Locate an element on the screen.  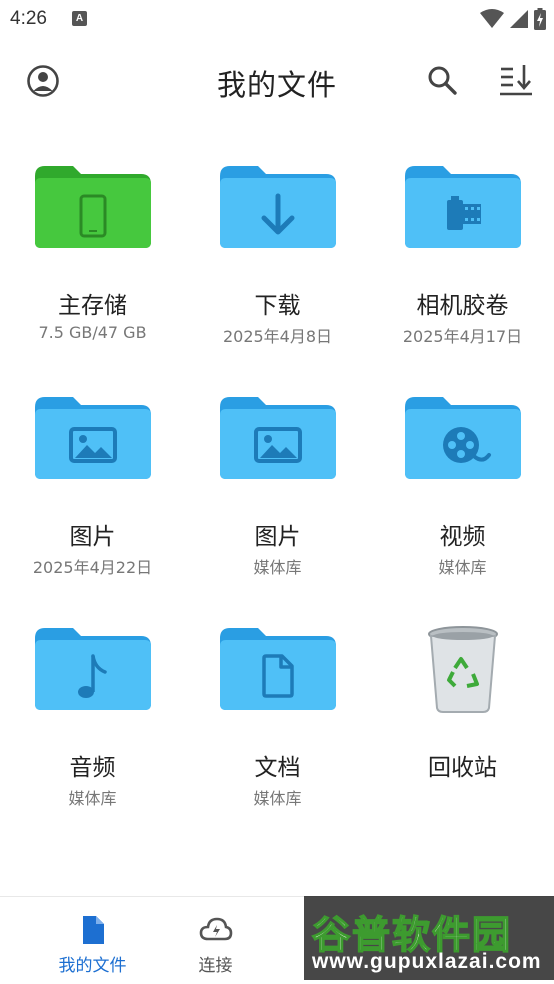
top-bar: 我的文件 is located at coordinates (277, 80).